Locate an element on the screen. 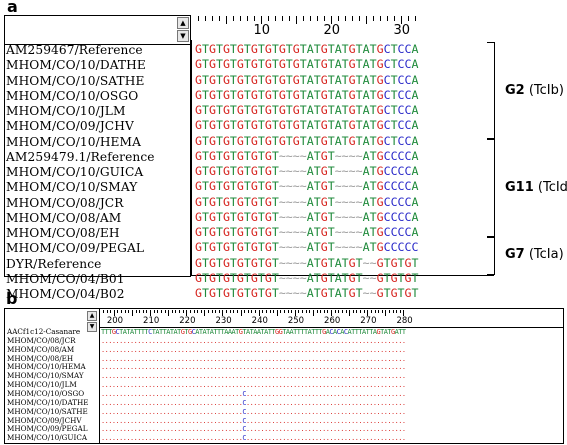  sequence-name: MHOM/CO/08/EH is located at coordinates (63, 233).